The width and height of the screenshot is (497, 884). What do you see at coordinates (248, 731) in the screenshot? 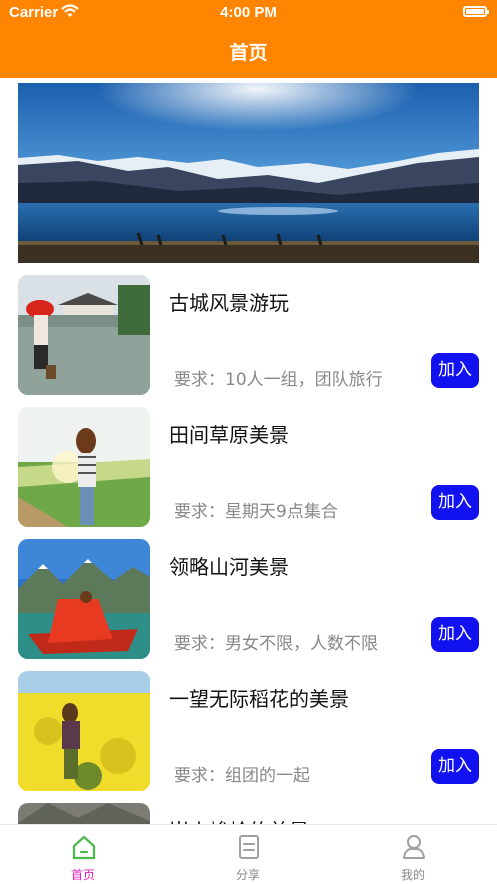
I see `list-item: 一望无际稻花的美景 要求：组团的一起 加入` at bounding box center [248, 731].